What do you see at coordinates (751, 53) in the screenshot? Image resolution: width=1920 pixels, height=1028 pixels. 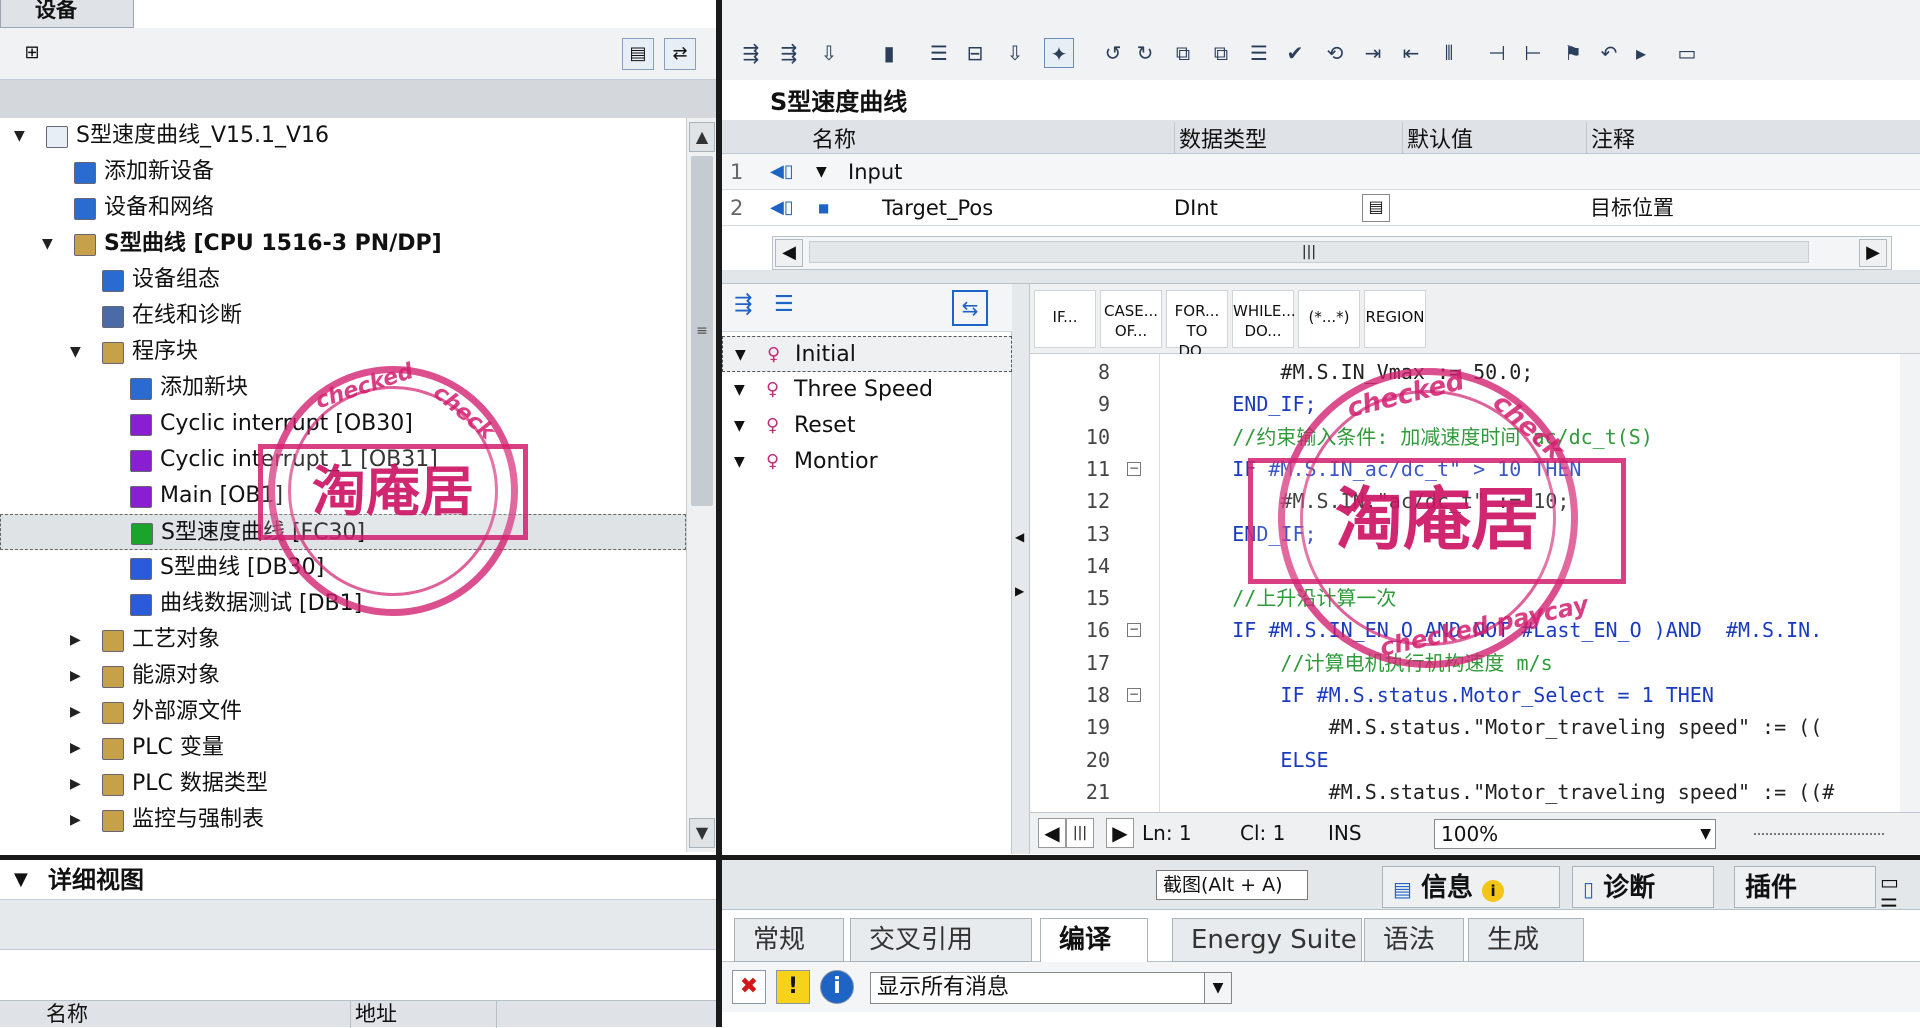 I see `indent-icon: ⇶` at bounding box center [751, 53].